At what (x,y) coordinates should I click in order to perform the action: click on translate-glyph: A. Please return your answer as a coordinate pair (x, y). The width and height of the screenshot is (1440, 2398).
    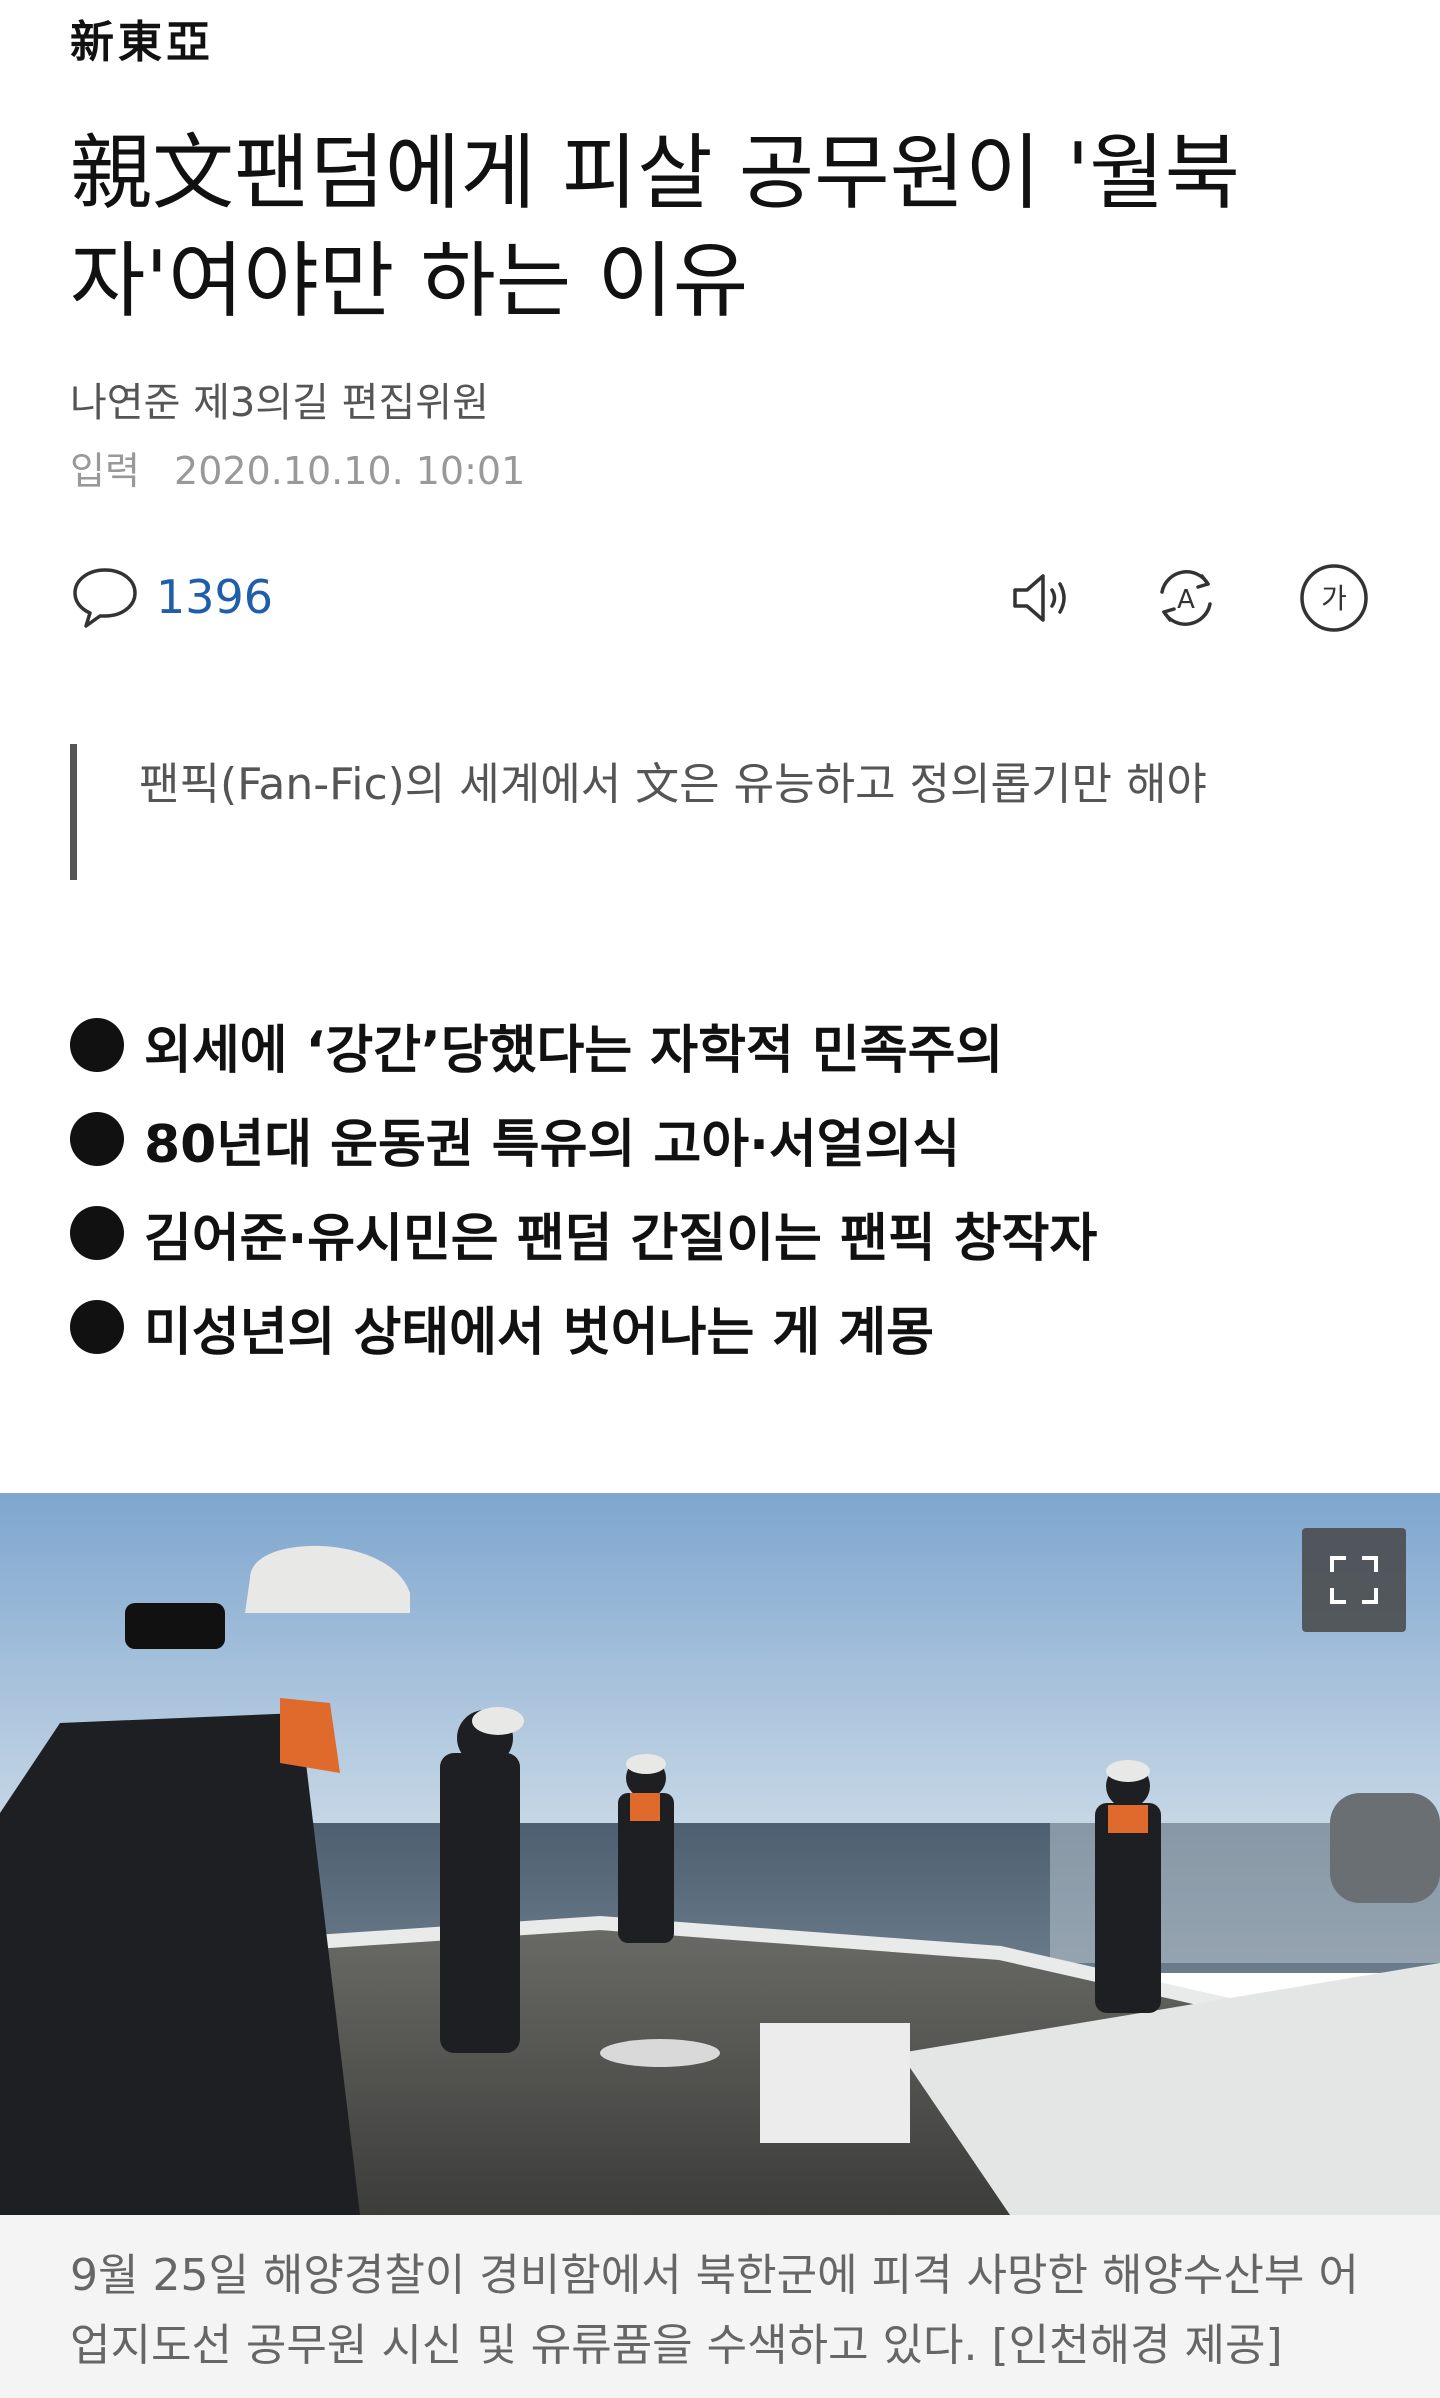
    Looking at the image, I should click on (1186, 600).